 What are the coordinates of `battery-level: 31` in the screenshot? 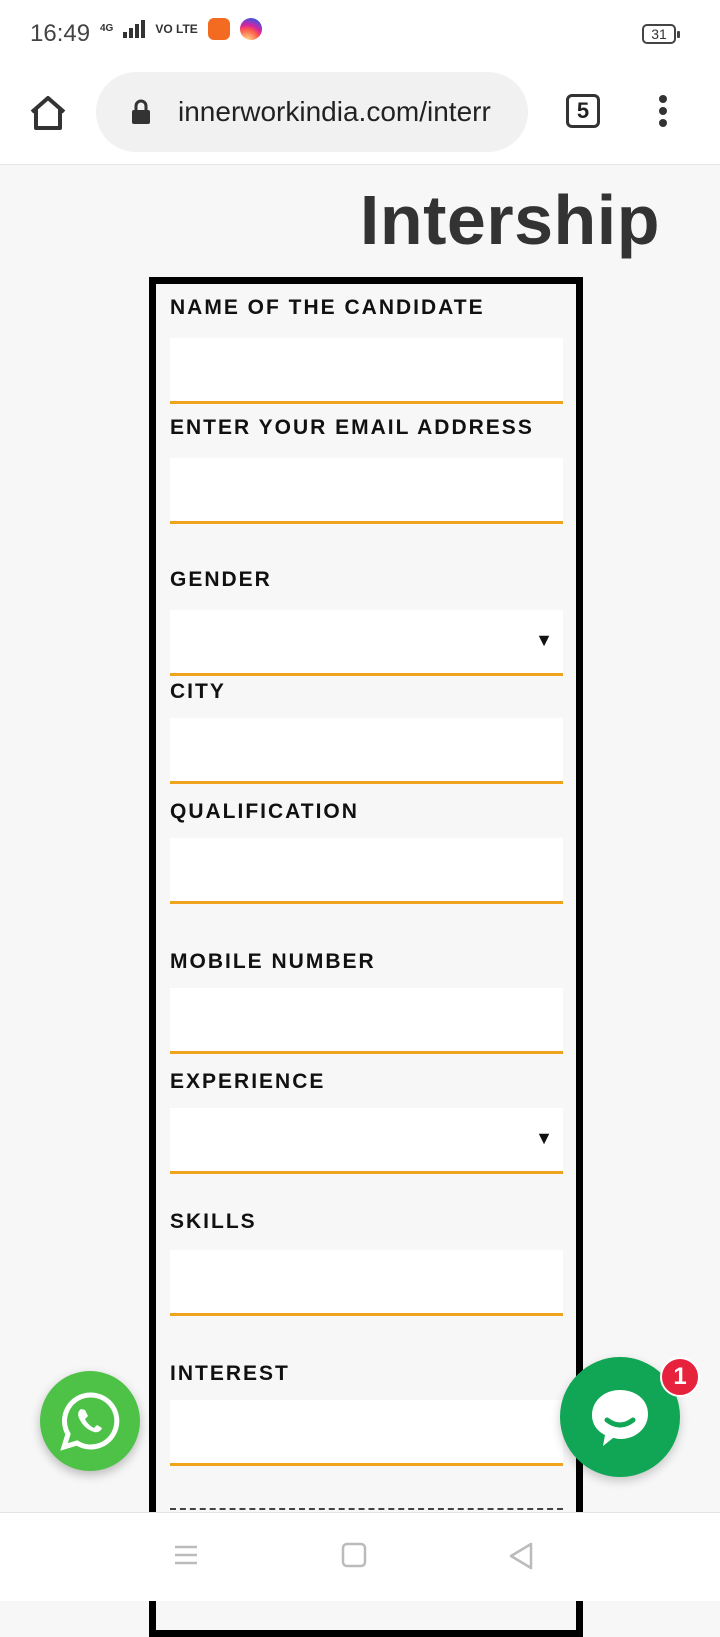 It's located at (659, 34).